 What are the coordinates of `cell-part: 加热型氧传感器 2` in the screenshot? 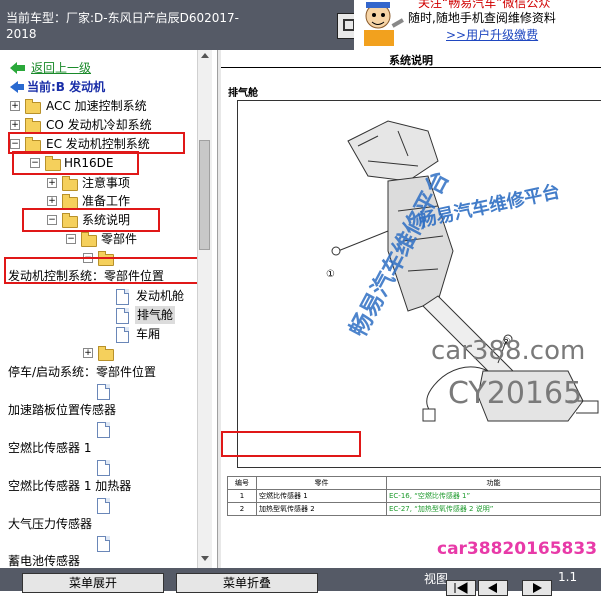 It's located at (321, 509).